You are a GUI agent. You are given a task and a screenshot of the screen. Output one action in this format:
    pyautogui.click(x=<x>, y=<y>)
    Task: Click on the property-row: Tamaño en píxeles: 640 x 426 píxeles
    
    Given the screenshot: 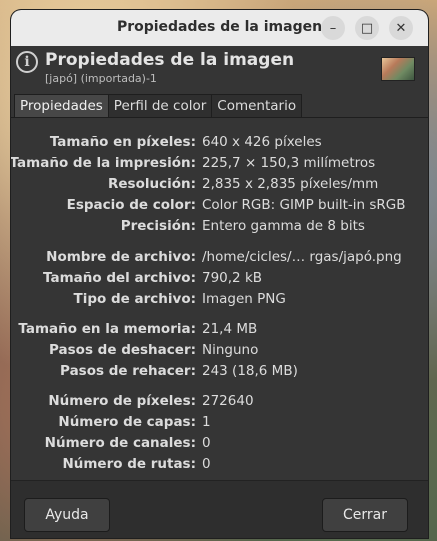 What is the action you would take?
    pyautogui.click(x=219, y=144)
    